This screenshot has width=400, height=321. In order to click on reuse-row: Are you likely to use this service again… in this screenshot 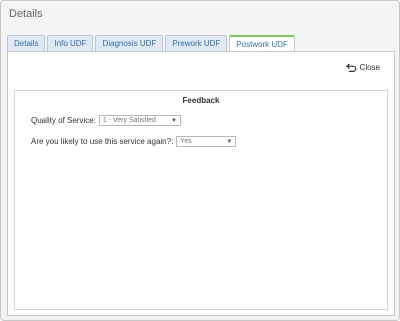, I will do `click(134, 141)`.